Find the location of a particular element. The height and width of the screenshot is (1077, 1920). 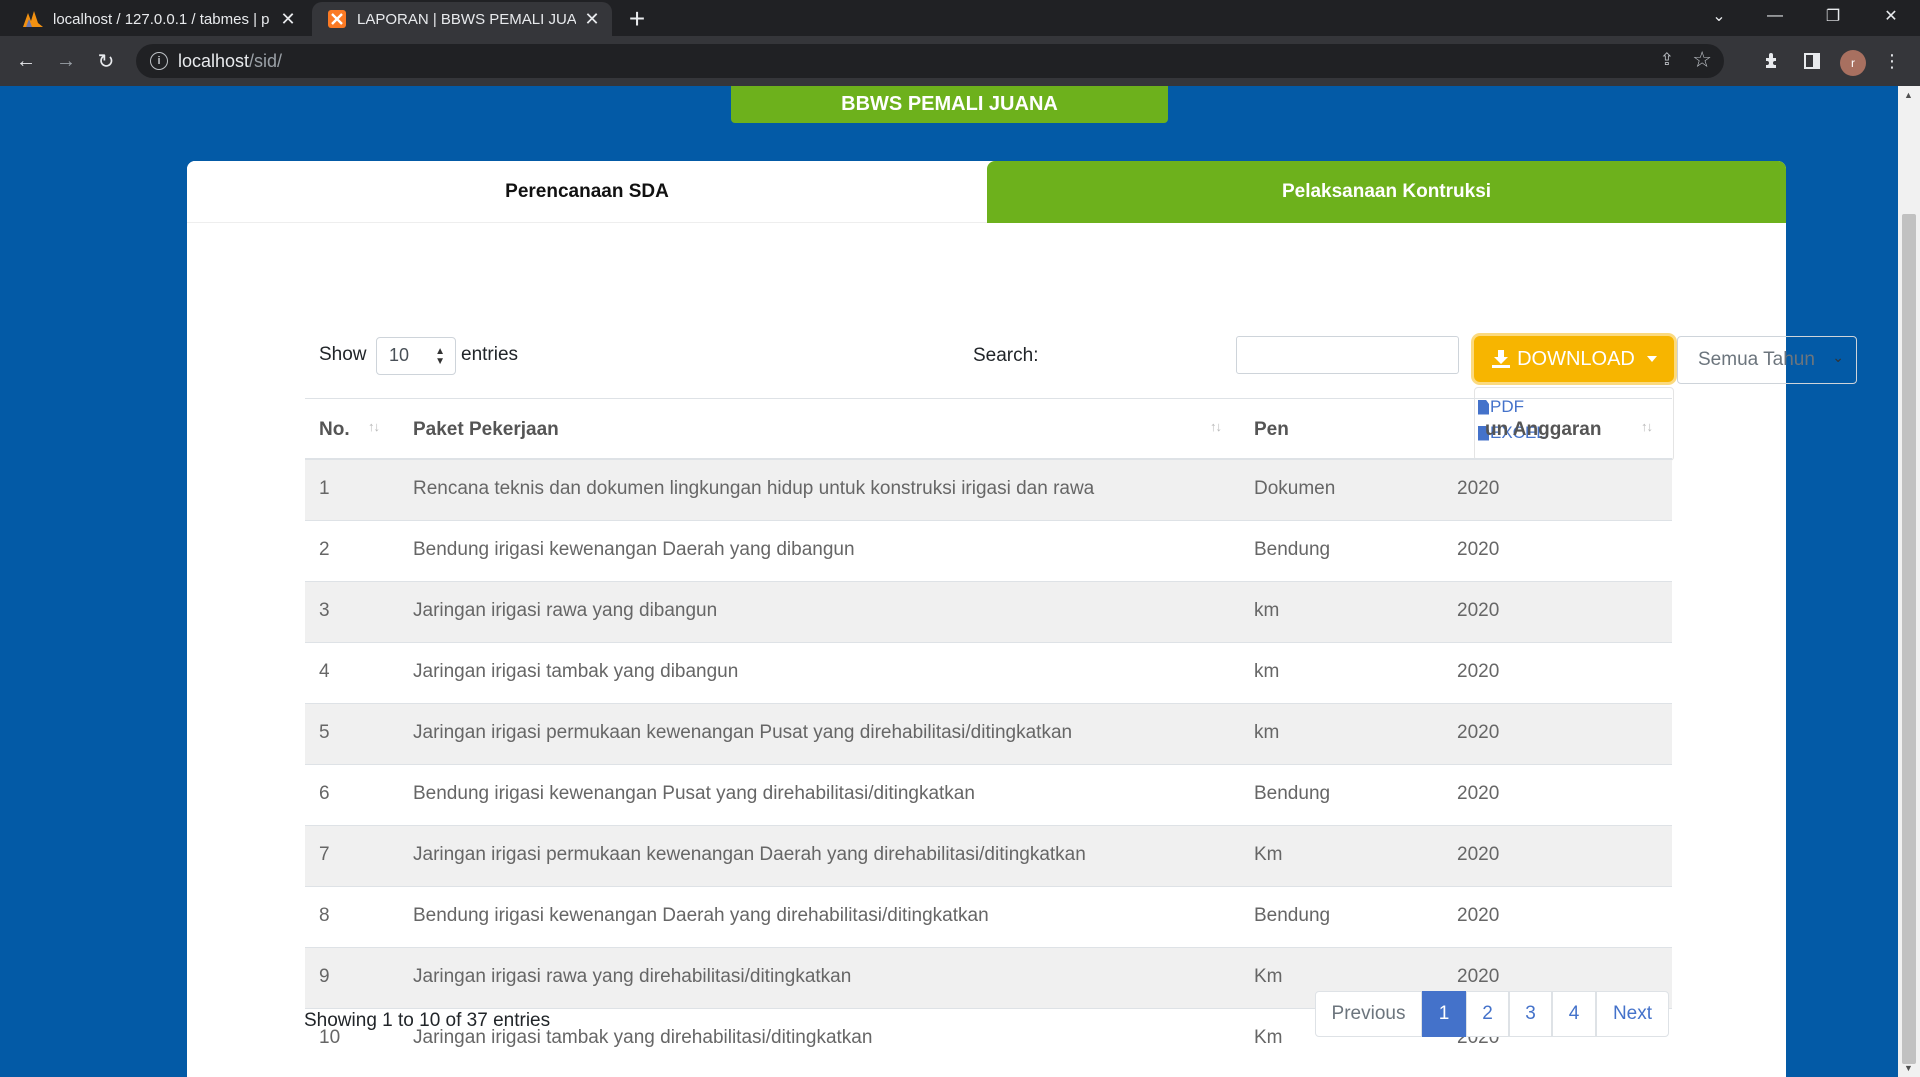

browser-toolbar: ← → ↻ i localhost/sid/ ⇪ ☆ ⋮ is located at coordinates (960, 61).